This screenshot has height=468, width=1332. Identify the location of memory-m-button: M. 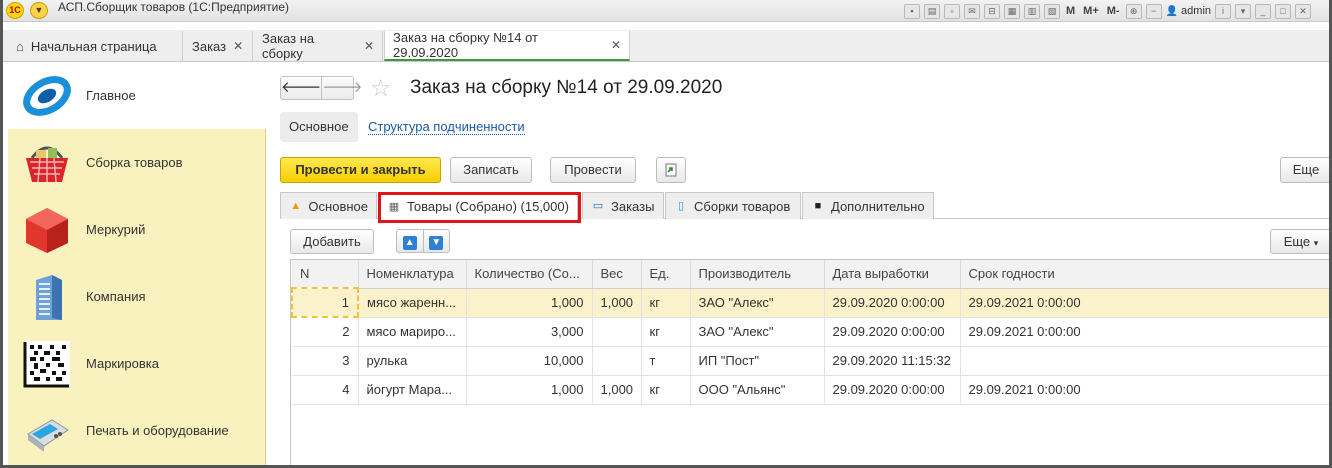
(1070, 11).